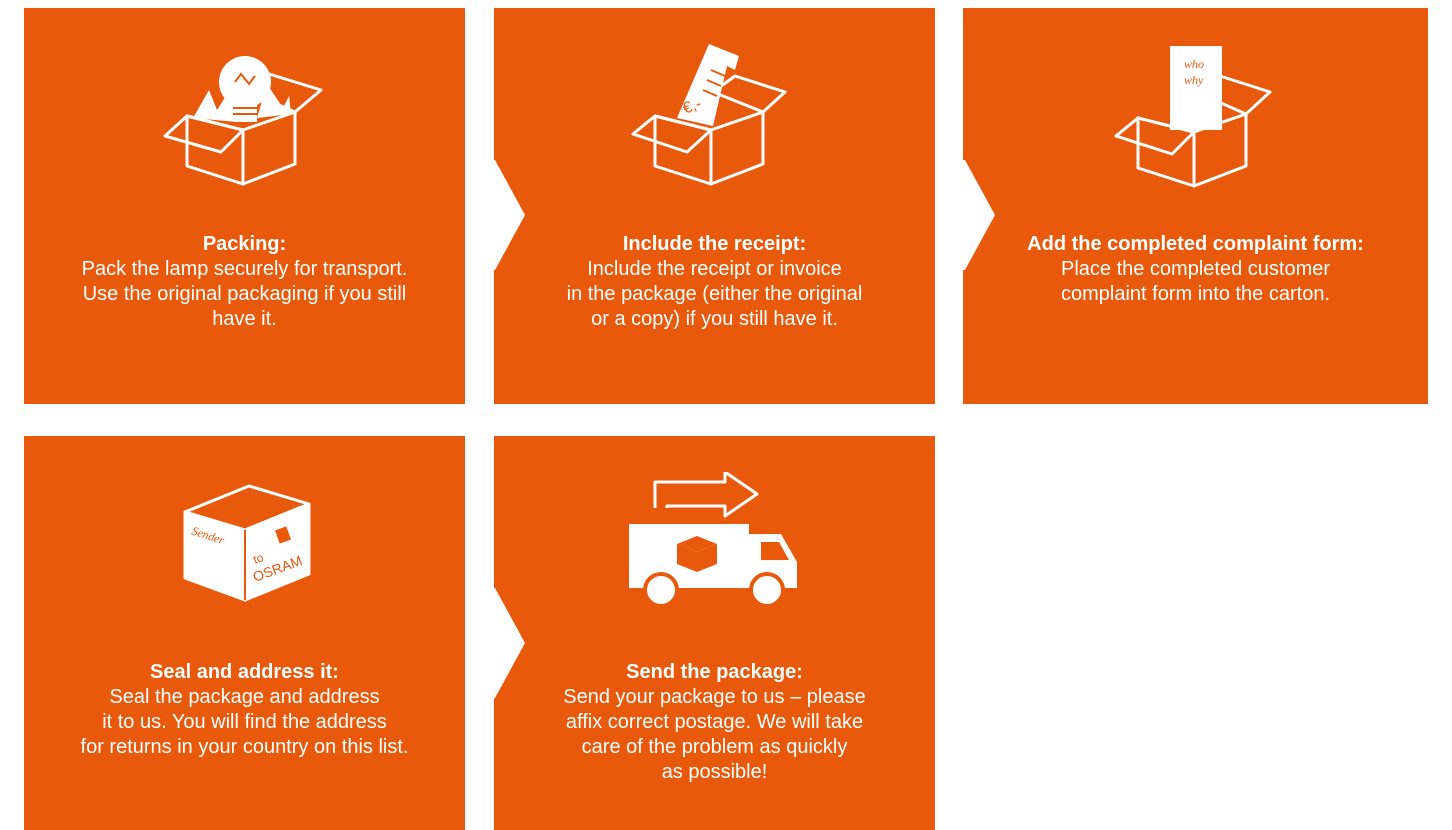 This screenshot has height=830, width=1452. Describe the element at coordinates (714, 319) in the screenshot. I see `step-text-line: or a copy) if you still have it.` at that location.